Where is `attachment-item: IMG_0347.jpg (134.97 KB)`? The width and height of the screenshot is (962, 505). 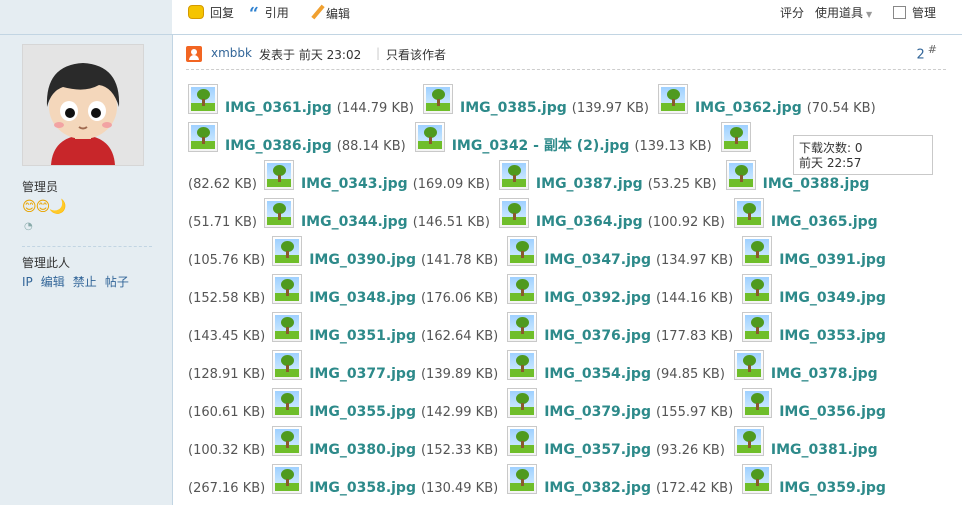 attachment-item: IMG_0347.jpg (134.97 KB) is located at coordinates (620, 253).